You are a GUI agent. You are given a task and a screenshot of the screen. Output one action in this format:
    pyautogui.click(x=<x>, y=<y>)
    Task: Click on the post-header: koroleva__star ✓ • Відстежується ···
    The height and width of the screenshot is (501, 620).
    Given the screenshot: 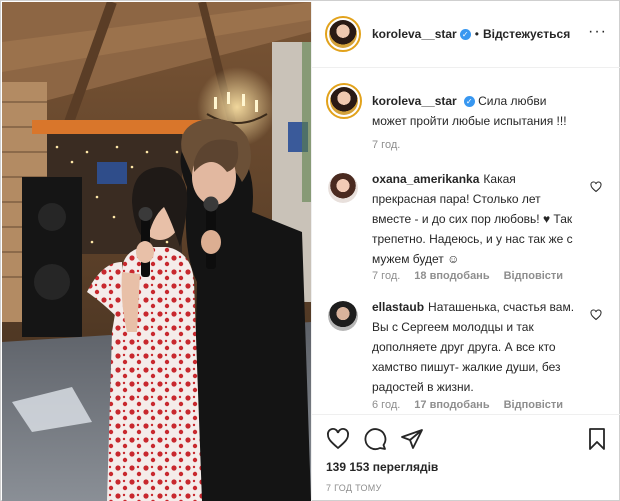 What is the action you would take?
    pyautogui.click(x=466, y=35)
    